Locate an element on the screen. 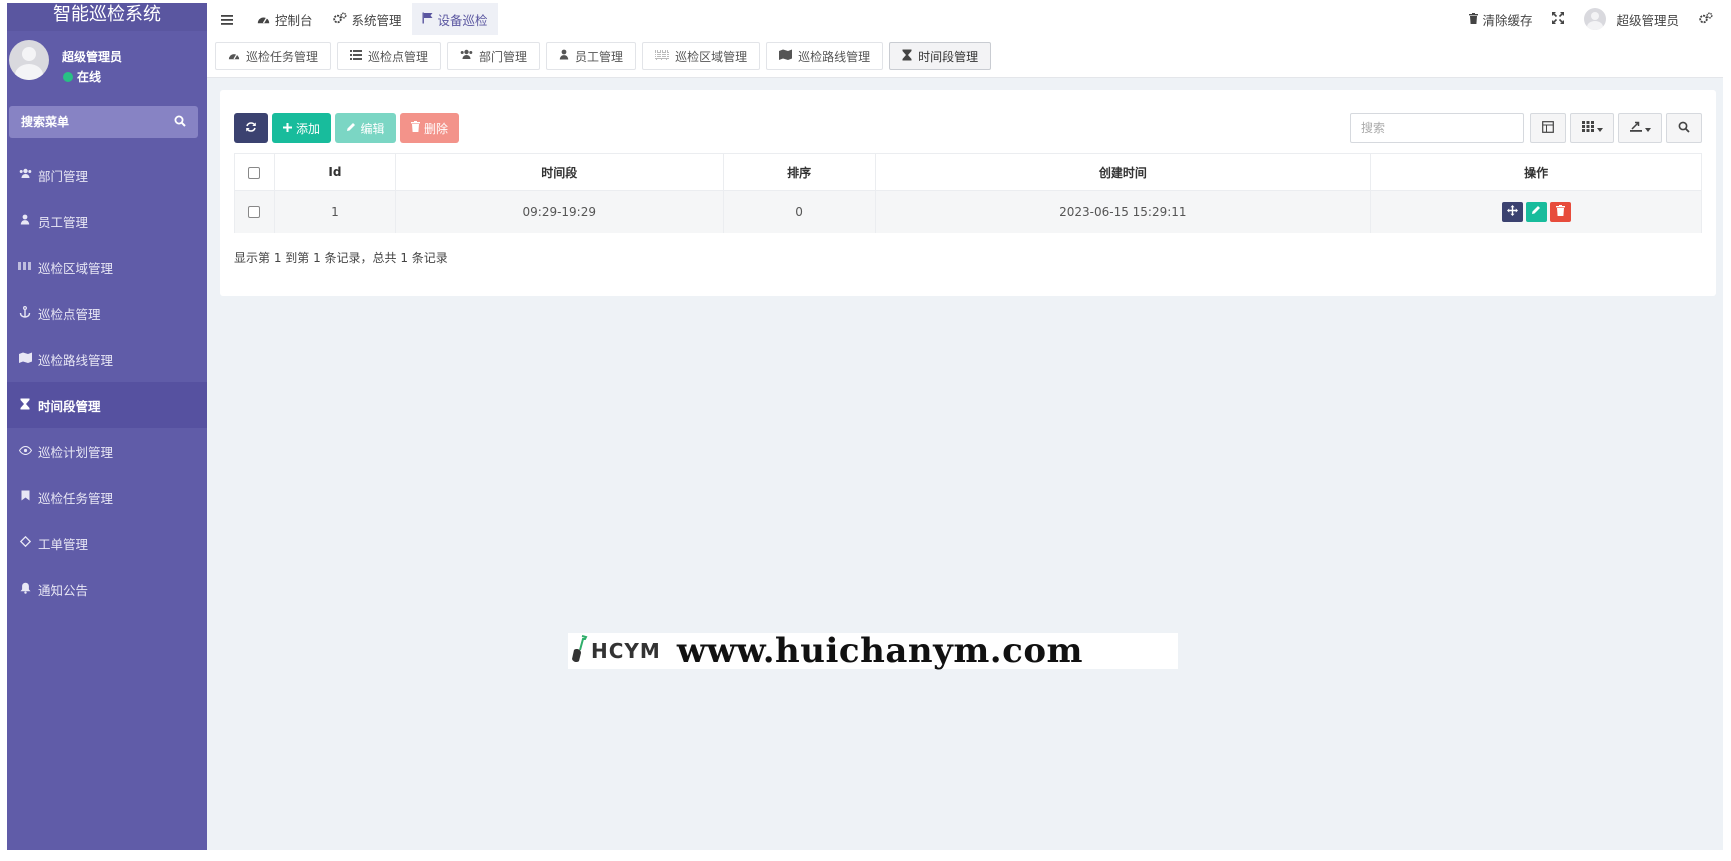 This screenshot has height=861, width=1731. flag-icon is located at coordinates (427, 19).